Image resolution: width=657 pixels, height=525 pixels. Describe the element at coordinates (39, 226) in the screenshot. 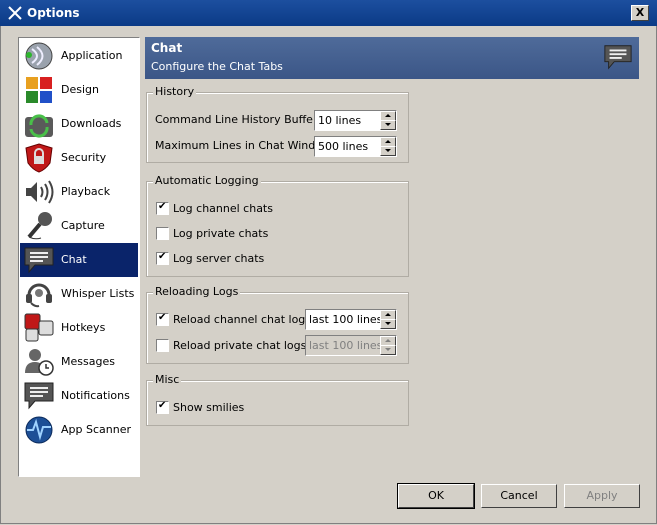

I see `microphone-icon` at that location.